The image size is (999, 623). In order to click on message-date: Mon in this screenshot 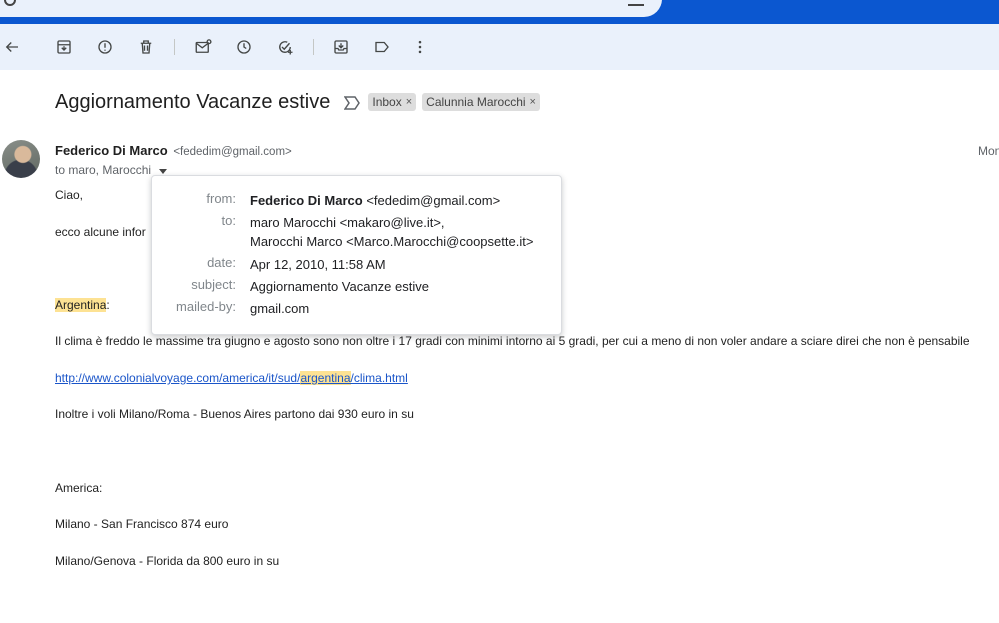, I will do `click(988, 151)`.